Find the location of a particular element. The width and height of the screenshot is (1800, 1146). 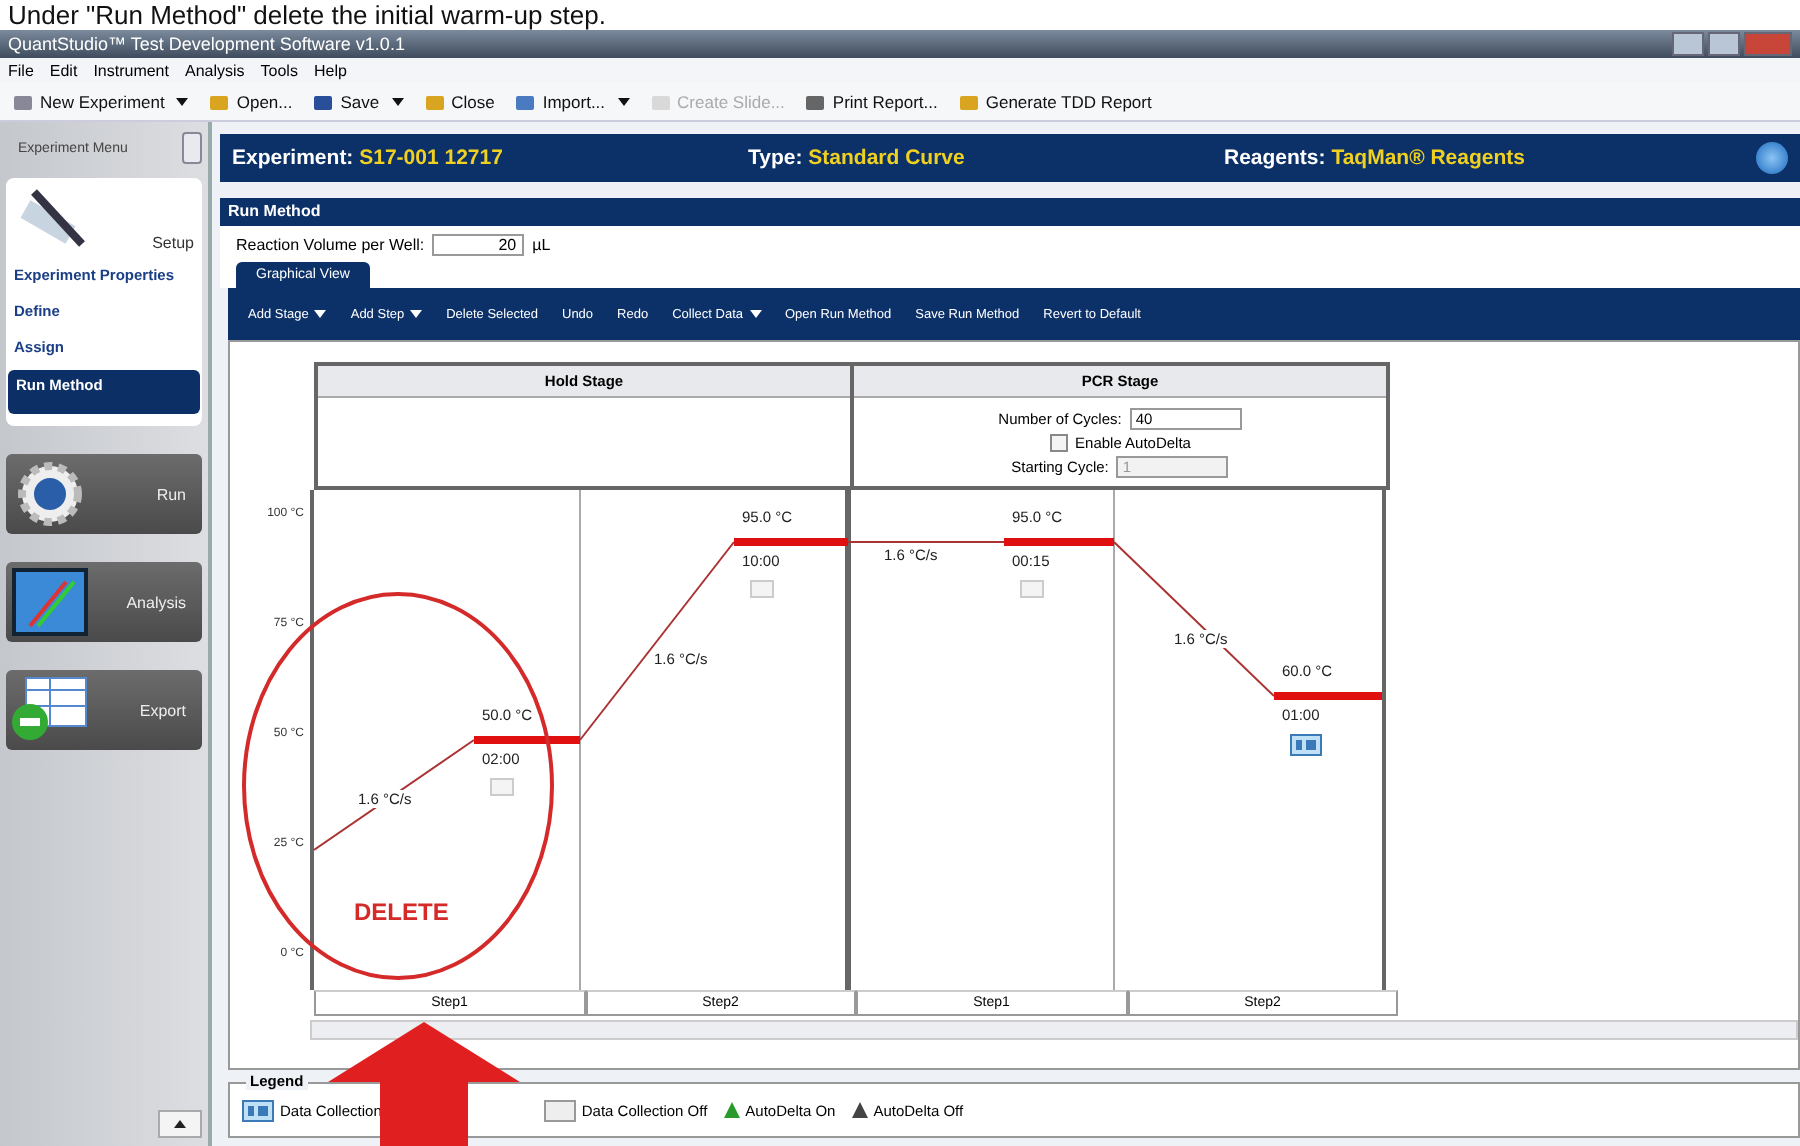

reaction-volume-label: Reaction Volume per Well: is located at coordinates (330, 244).